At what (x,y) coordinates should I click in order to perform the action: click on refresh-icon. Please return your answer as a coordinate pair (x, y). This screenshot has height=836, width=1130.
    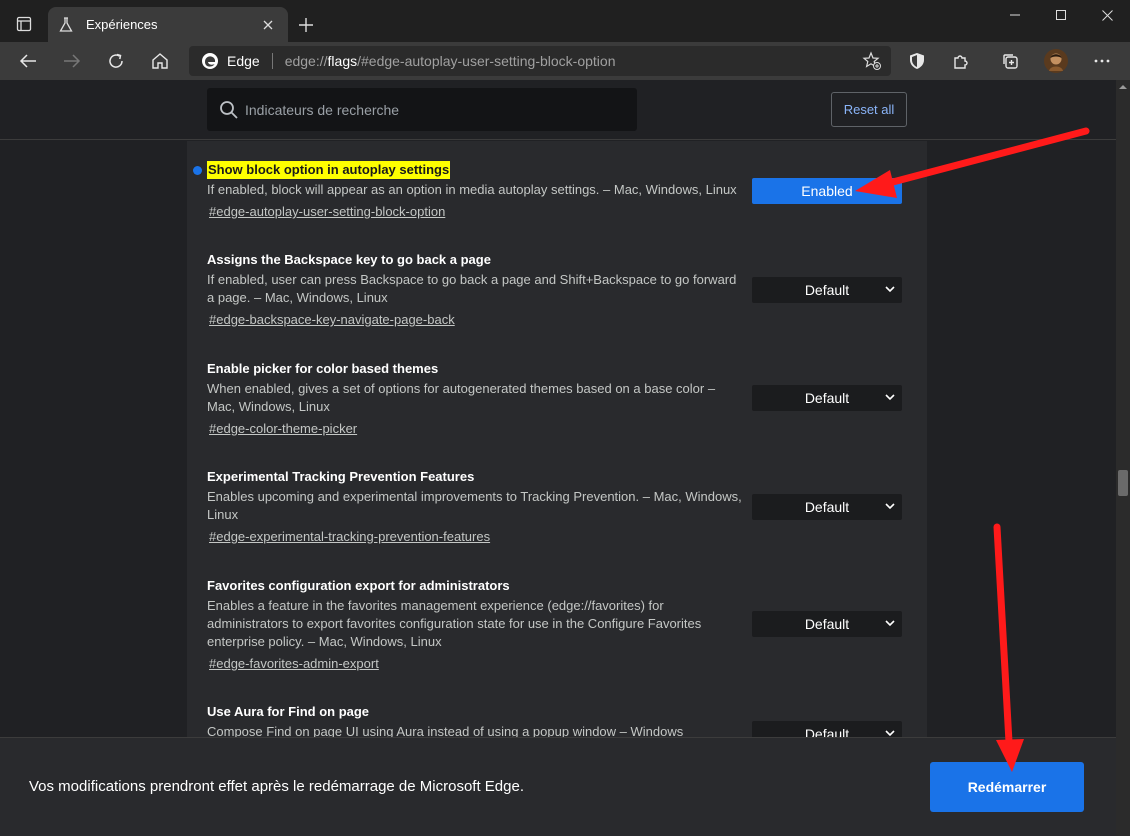
    Looking at the image, I should click on (116, 60).